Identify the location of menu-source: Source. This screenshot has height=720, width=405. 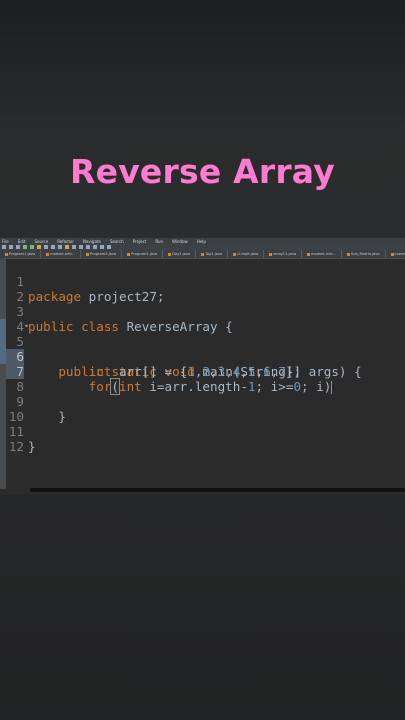
(41, 241).